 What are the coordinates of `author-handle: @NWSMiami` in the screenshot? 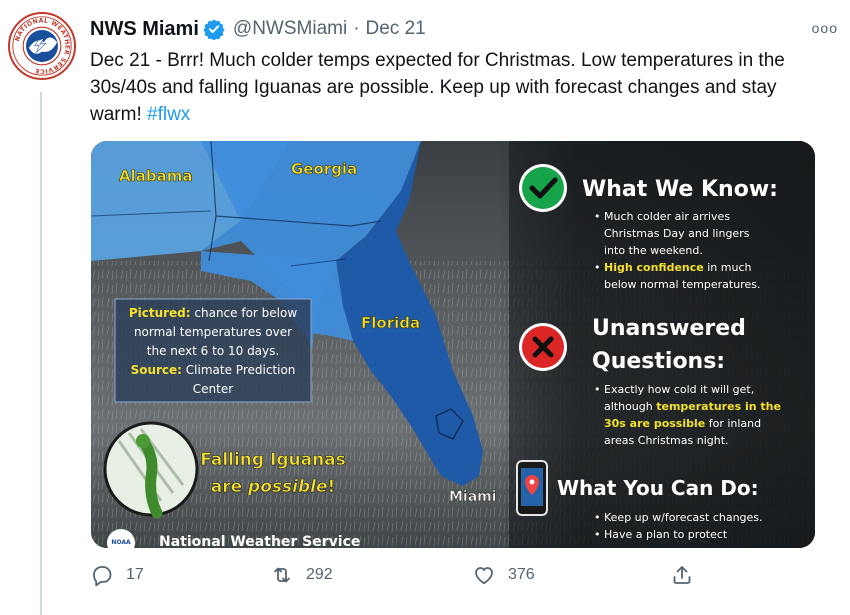 It's located at (290, 29).